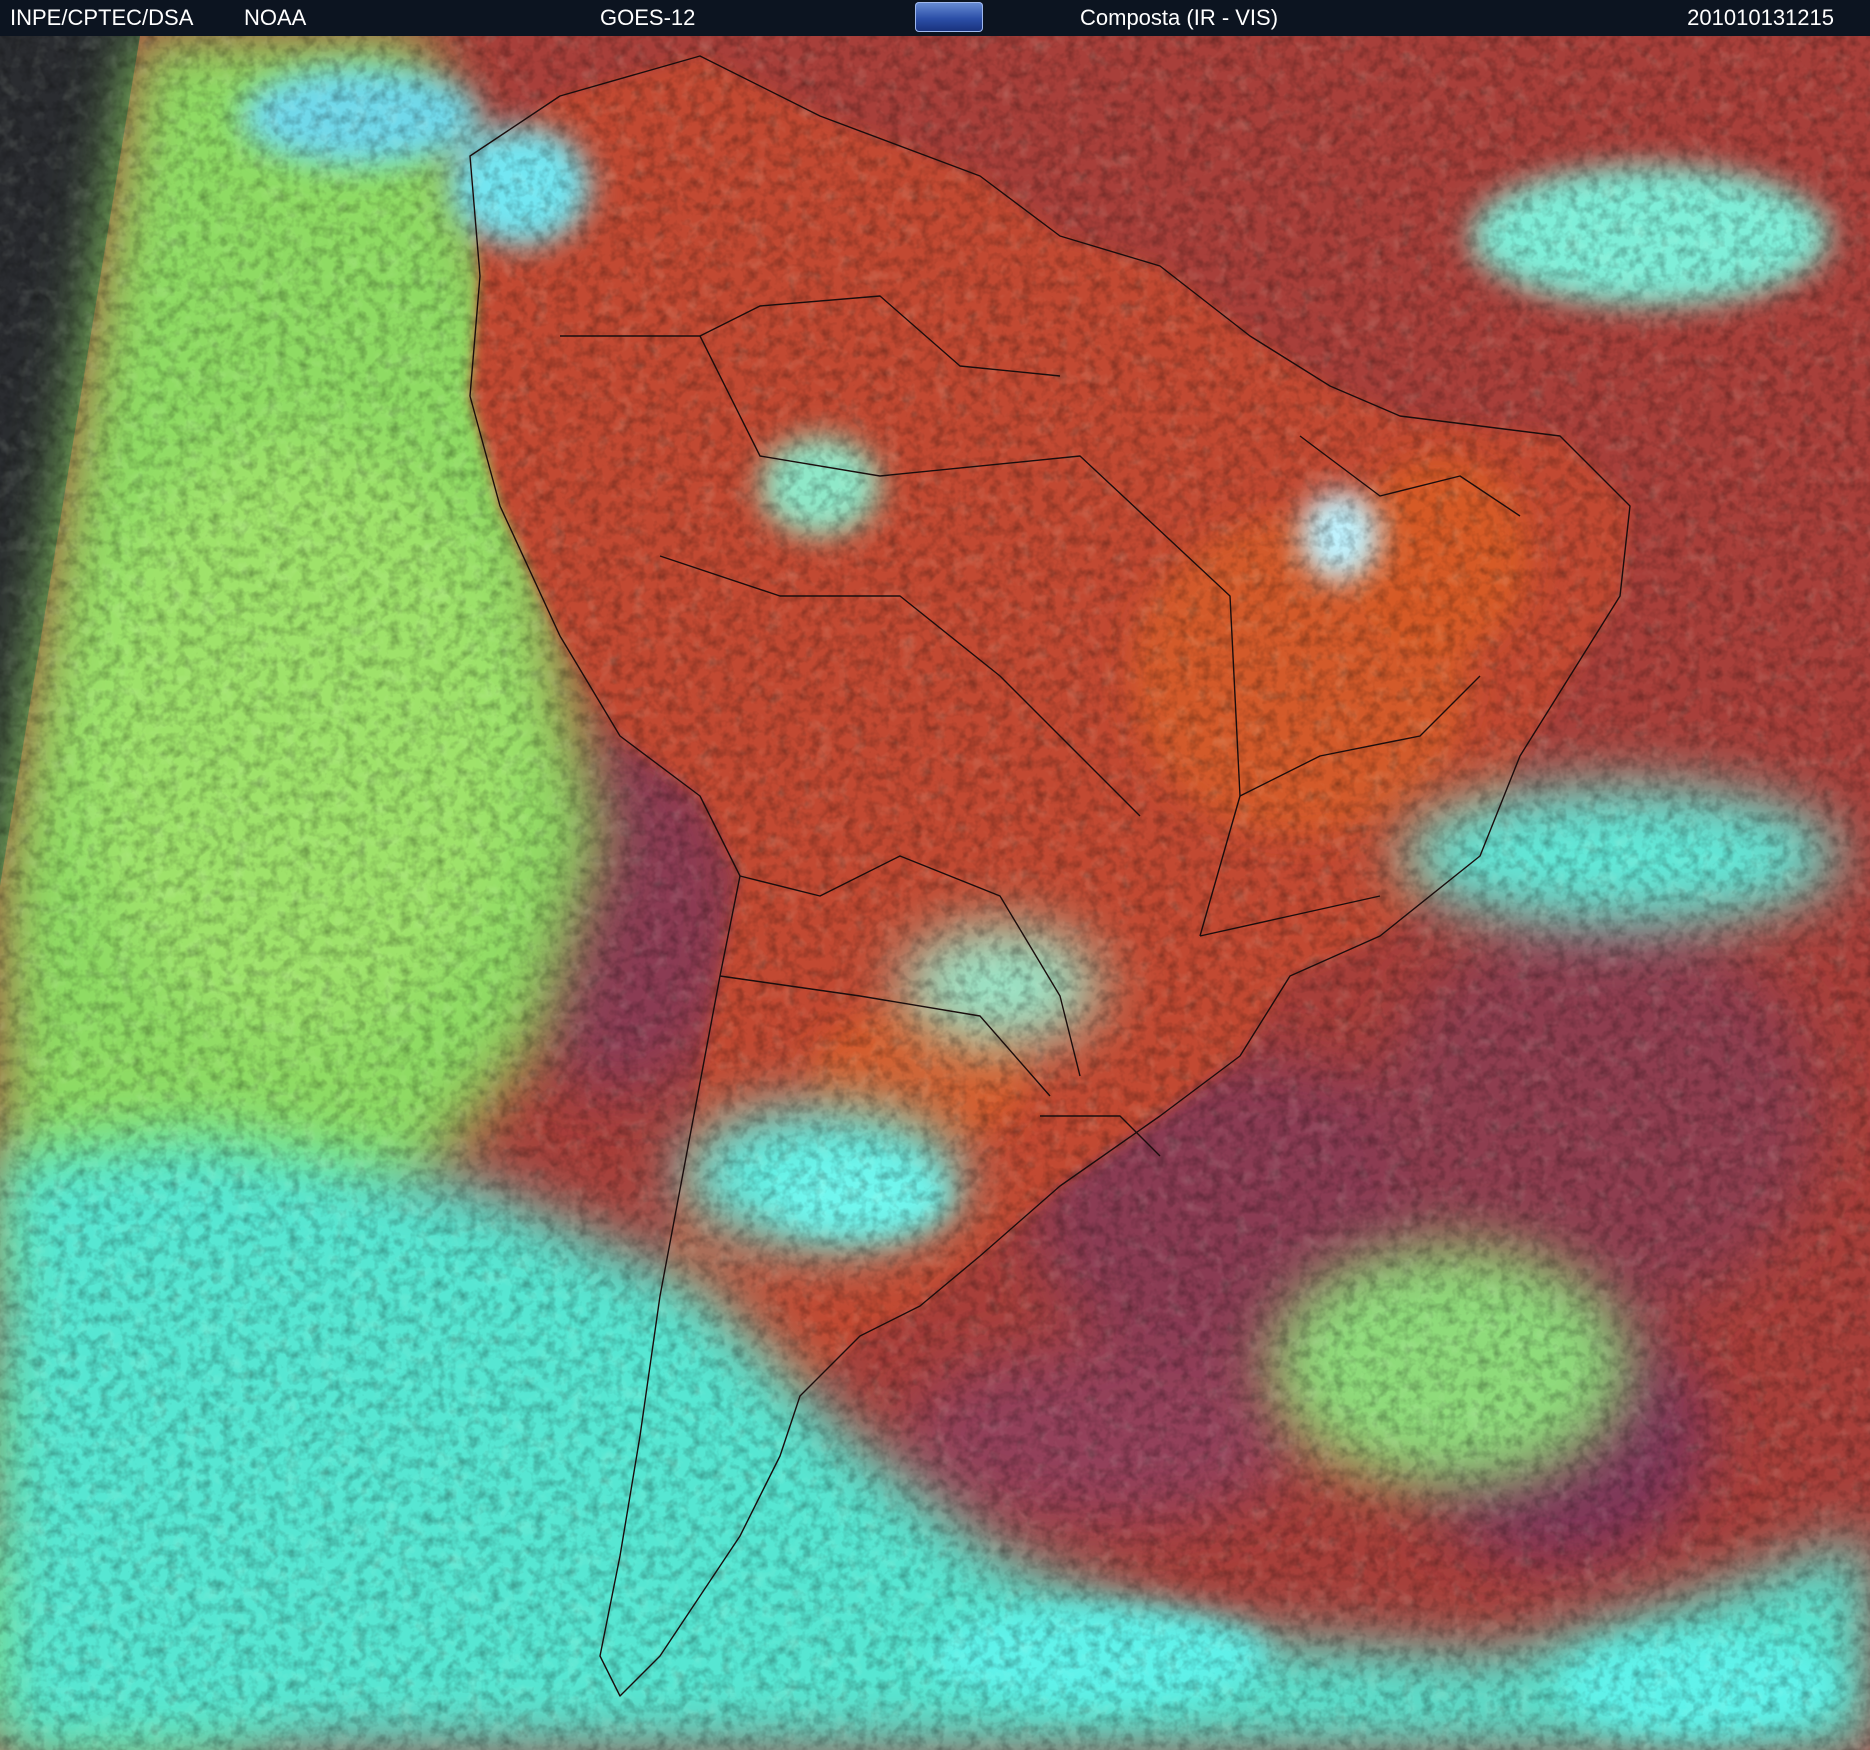 The width and height of the screenshot is (1870, 1750). What do you see at coordinates (102, 17) in the screenshot?
I see `institution-label: INPE/CPTEC/DSA` at bounding box center [102, 17].